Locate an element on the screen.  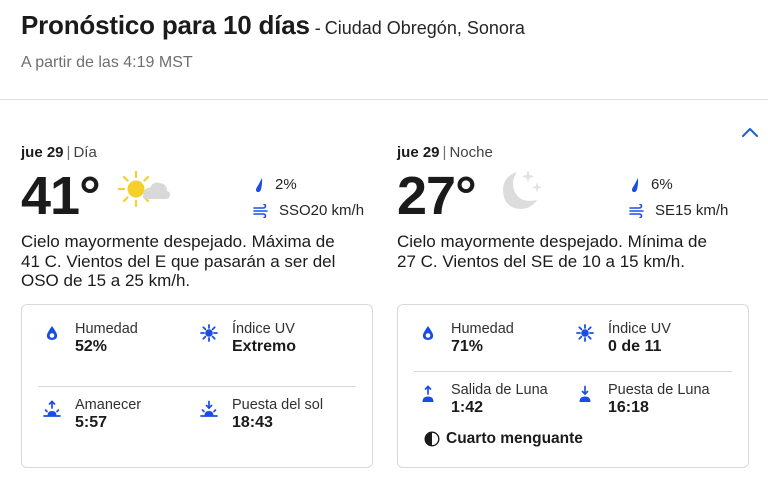
location-name: Ciudad Obregón, Sonora is located at coordinates (424, 28).